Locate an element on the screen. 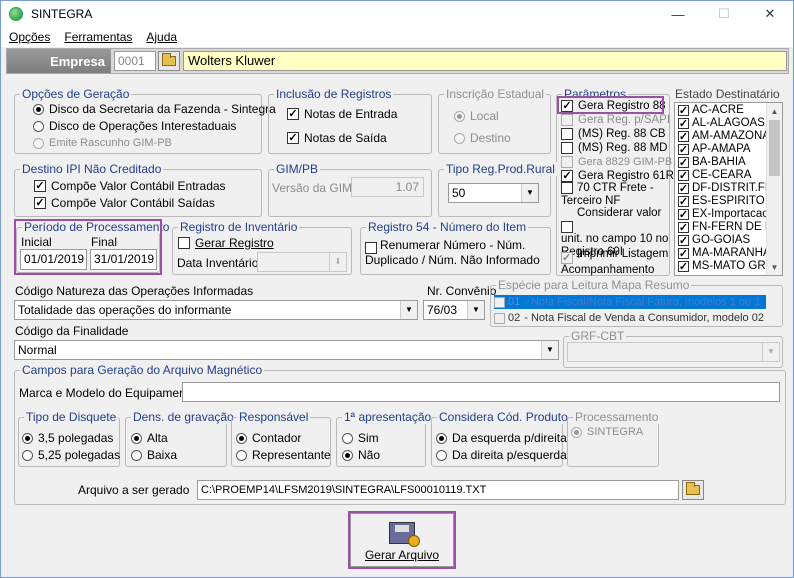 The width and height of the screenshot is (794, 578). natureza-select: Totalidade das operações do informante ▼ is located at coordinates (216, 310).